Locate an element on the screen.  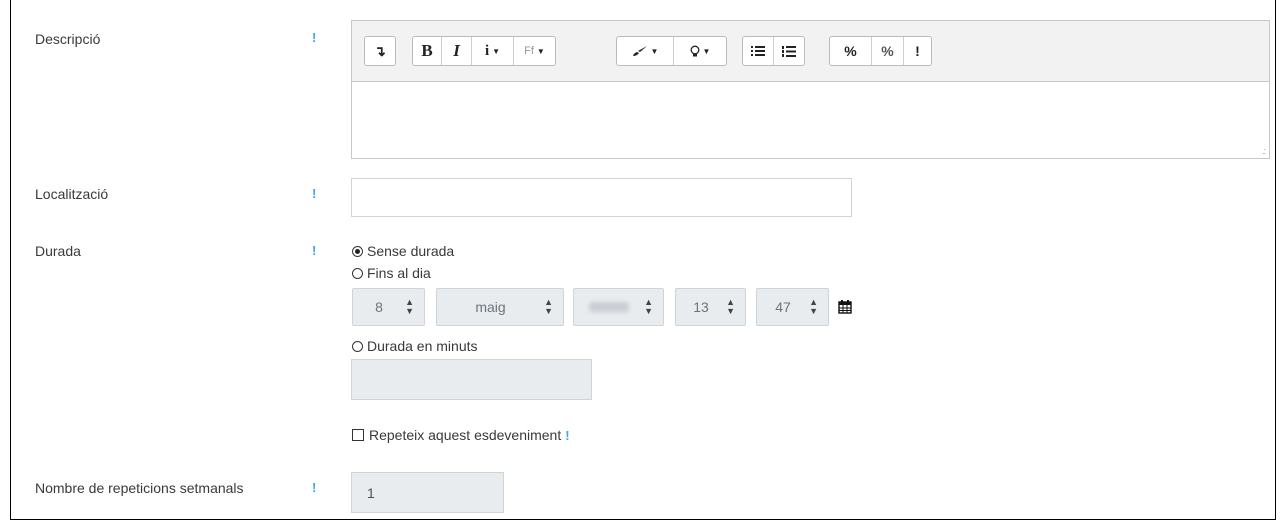
unlink-icon: % is located at coordinates (887, 51).